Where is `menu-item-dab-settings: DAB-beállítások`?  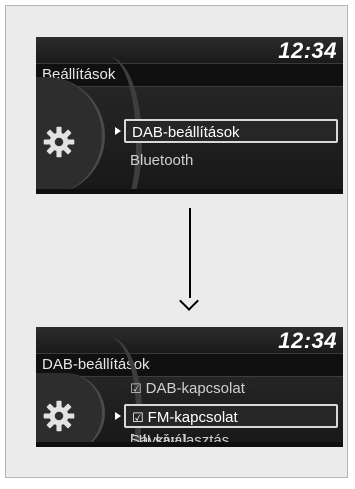
menu-item-dab-settings: DAB-beállítások is located at coordinates (231, 131).